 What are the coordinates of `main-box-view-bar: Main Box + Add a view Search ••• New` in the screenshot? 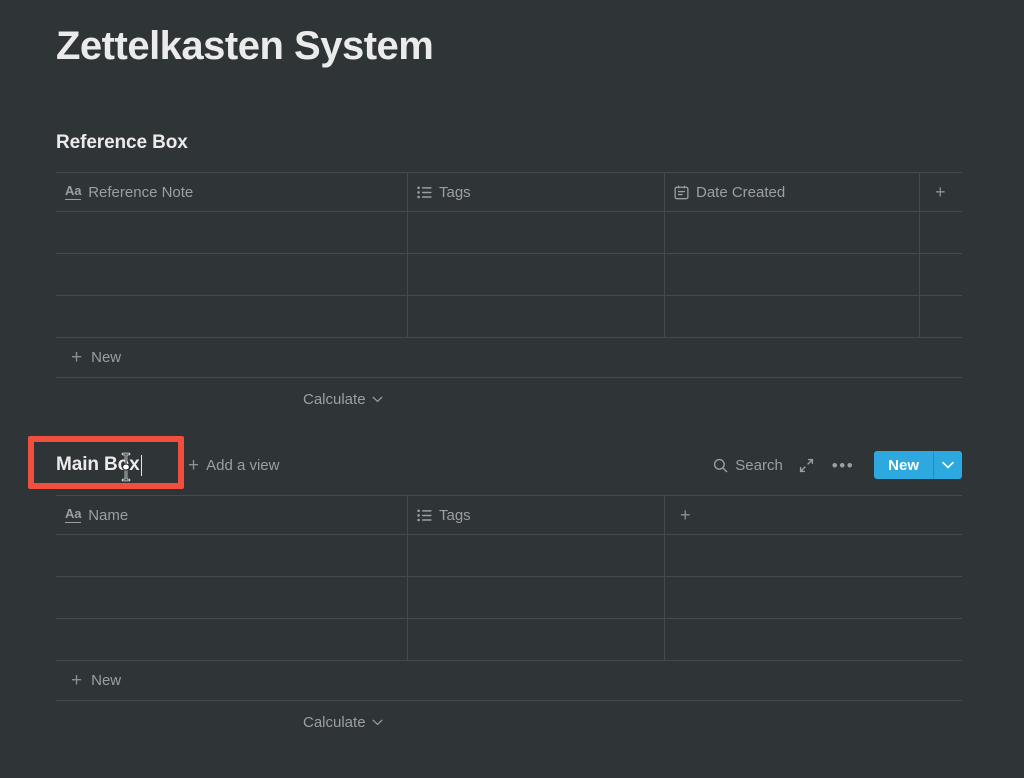 It's located at (512, 465).